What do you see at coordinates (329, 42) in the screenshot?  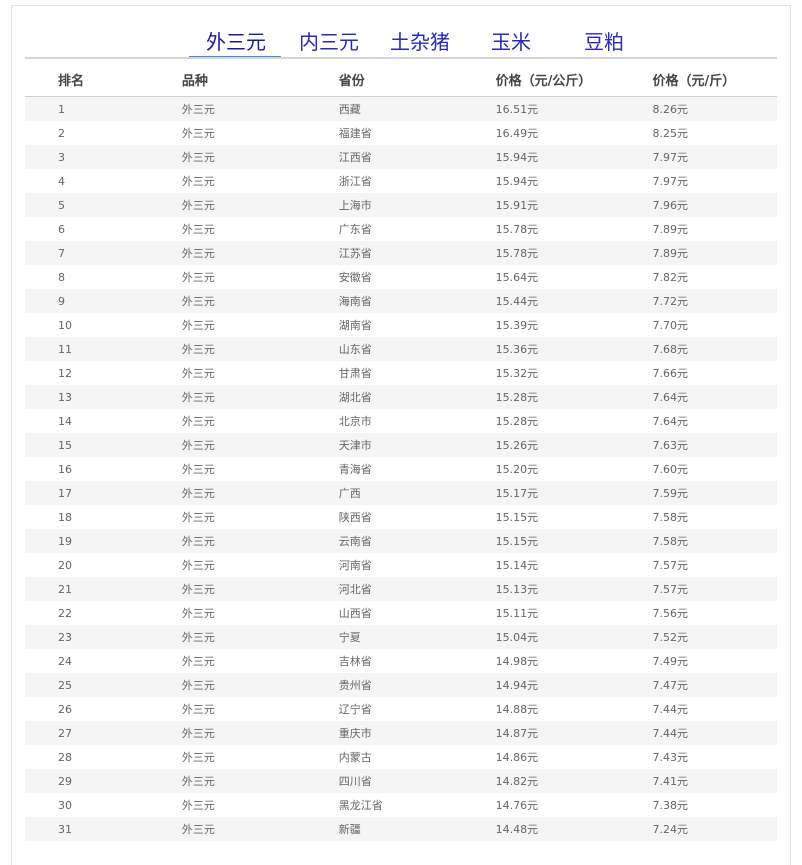 I see `tab-nei-san-yuan: 内三元` at bounding box center [329, 42].